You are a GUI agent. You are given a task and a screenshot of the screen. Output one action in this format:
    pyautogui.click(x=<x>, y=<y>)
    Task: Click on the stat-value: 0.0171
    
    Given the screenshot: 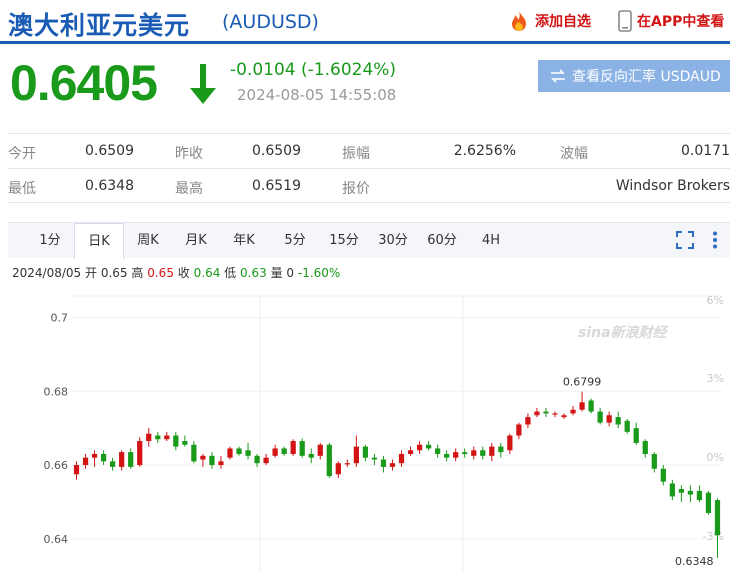 What is the action you would take?
    pyautogui.click(x=705, y=151)
    